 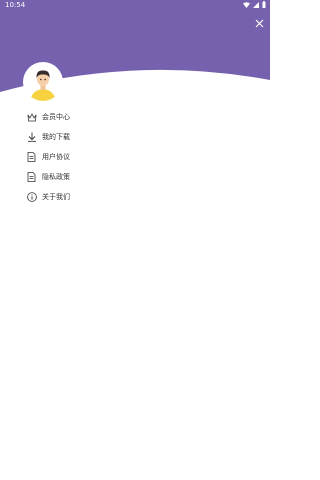 What do you see at coordinates (15, 5) in the screenshot?
I see `status-time: 10:54` at bounding box center [15, 5].